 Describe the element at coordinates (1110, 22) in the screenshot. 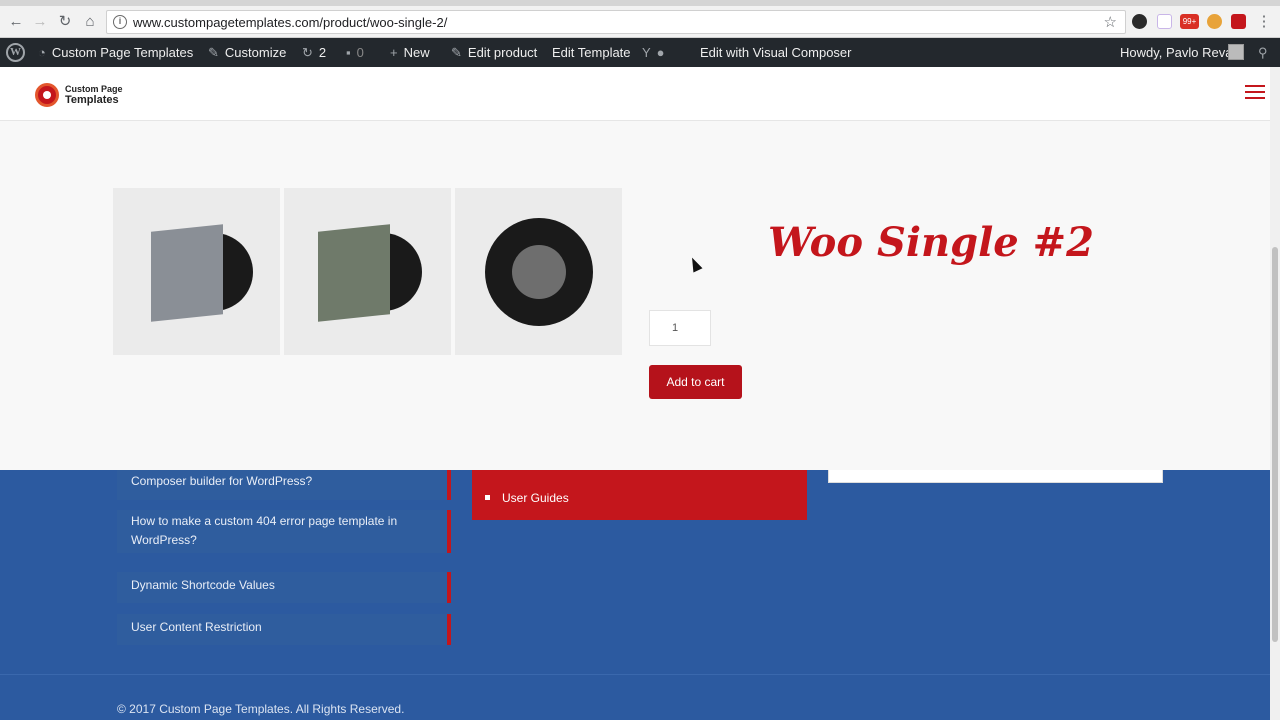

I see `bookmark-star-icon: ☆` at that location.